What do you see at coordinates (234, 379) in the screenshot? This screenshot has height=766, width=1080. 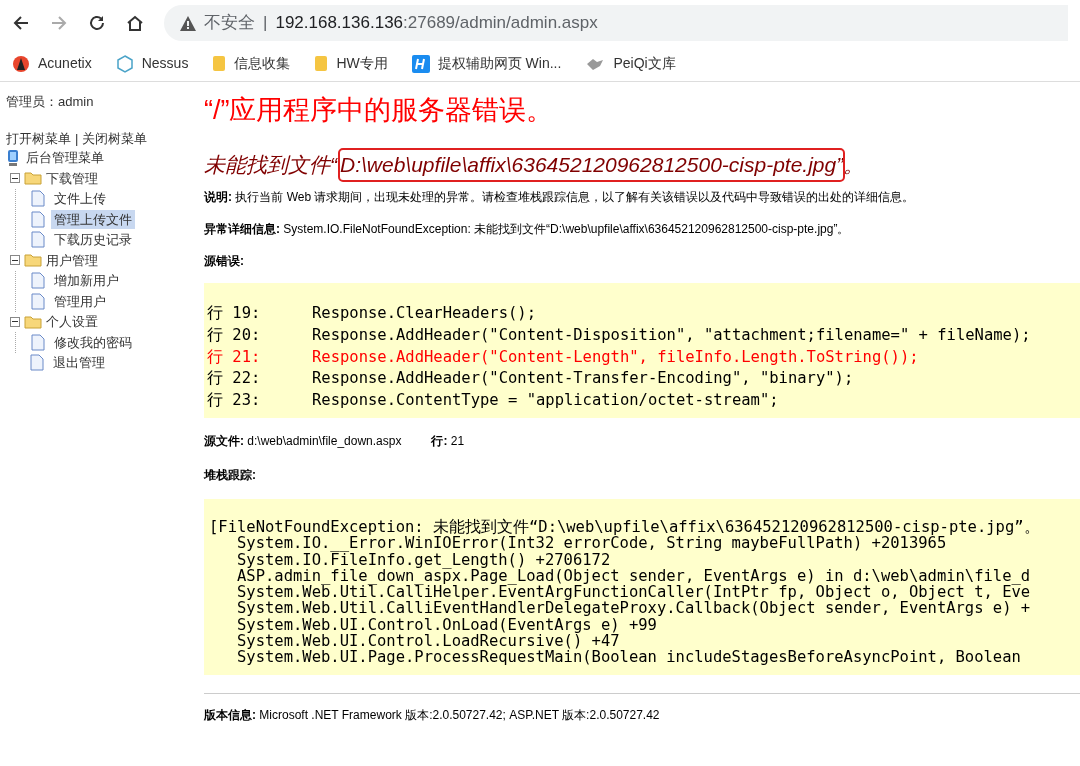 I see `line-number: 行 22:` at bounding box center [234, 379].